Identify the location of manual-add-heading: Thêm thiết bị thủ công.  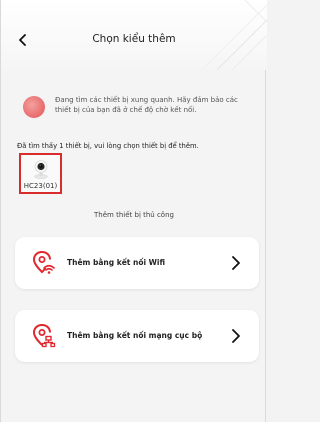
(134, 215).